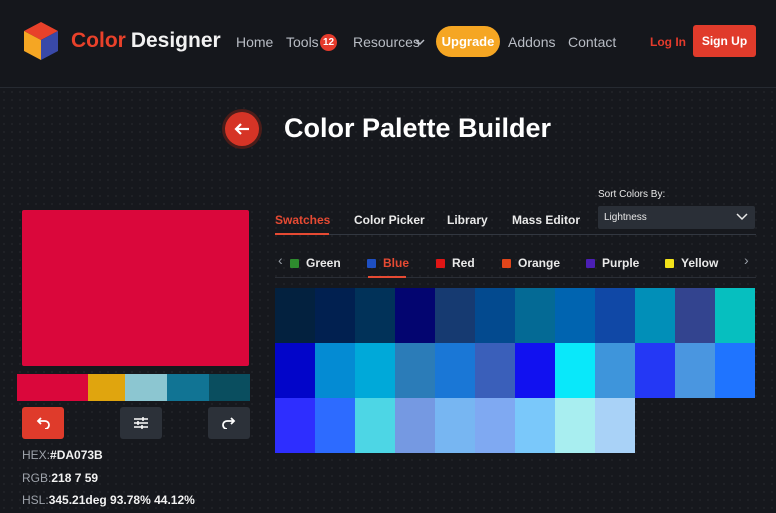  Describe the element at coordinates (700, 263) in the screenshot. I see `filter-label: Yellow` at that location.